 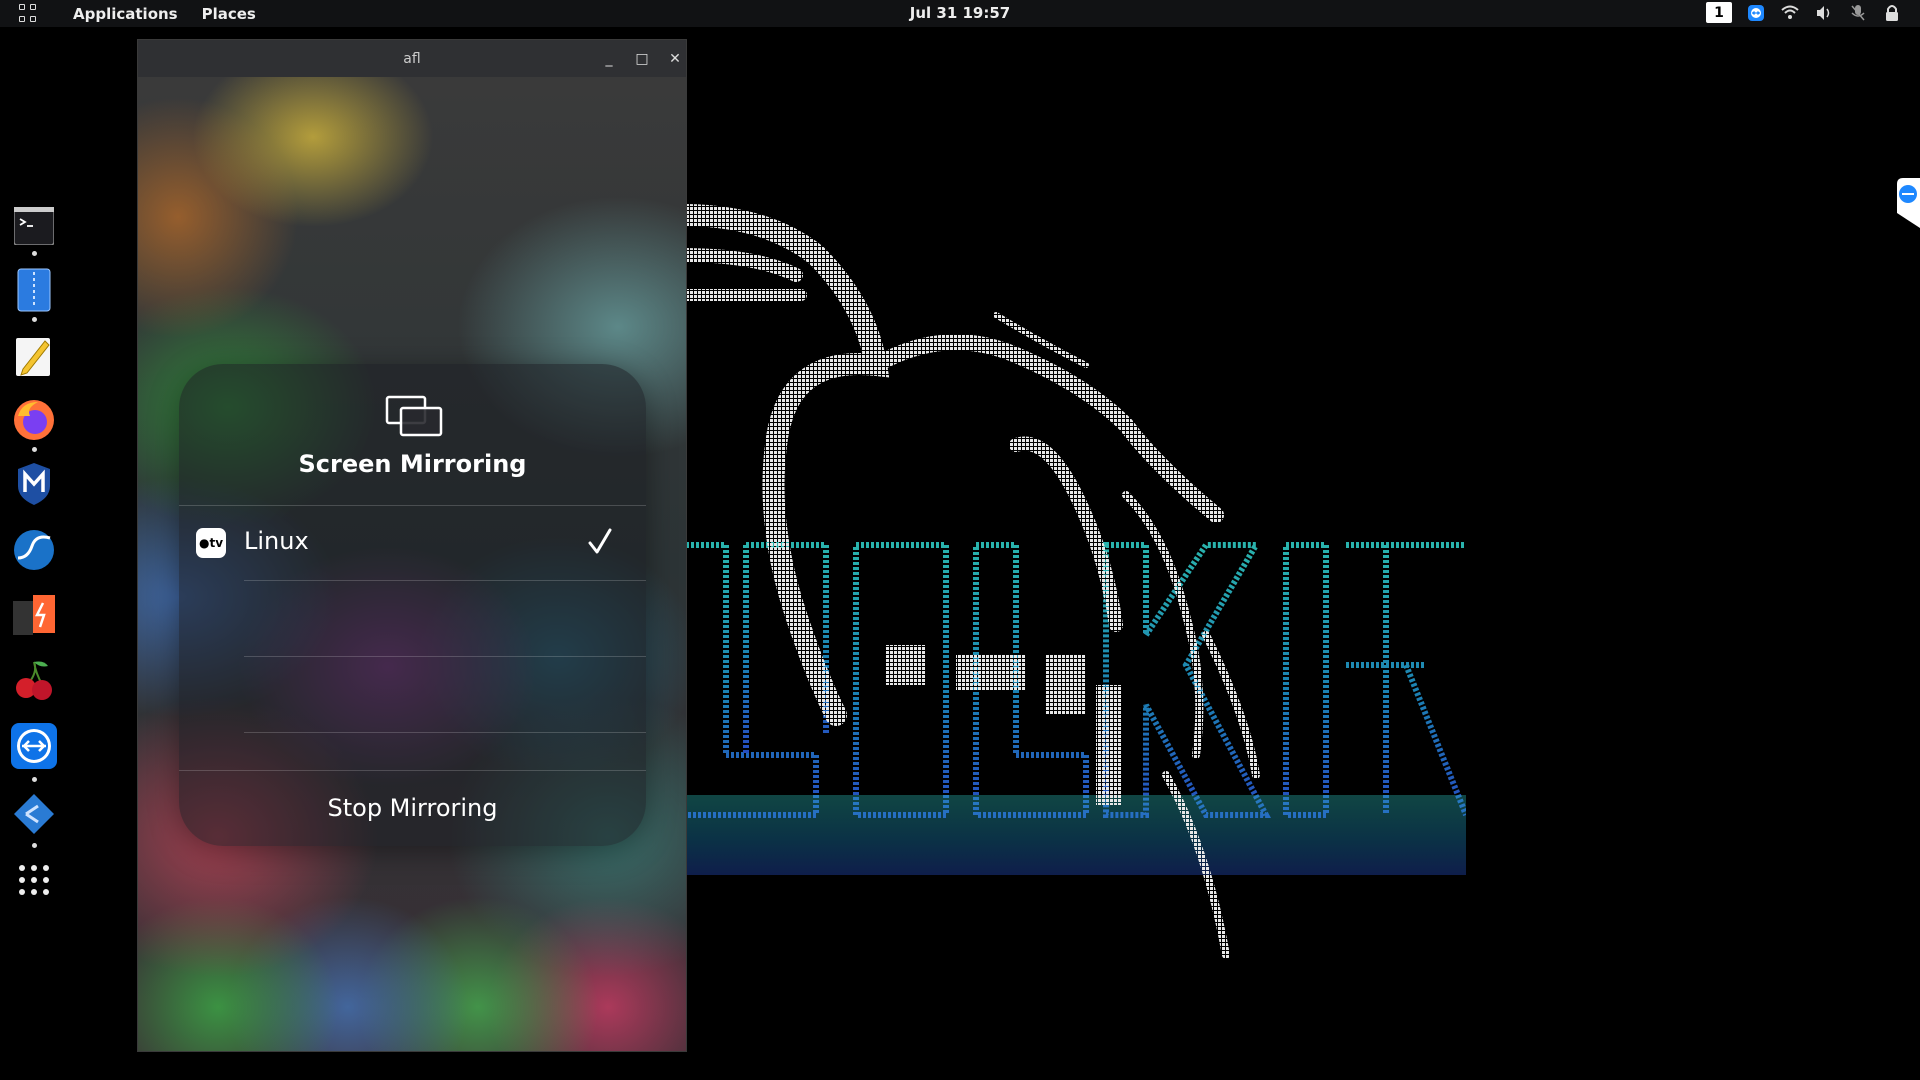 I want to click on stop-mirroring-button: Stop Mirroring, so click(x=412, y=808).